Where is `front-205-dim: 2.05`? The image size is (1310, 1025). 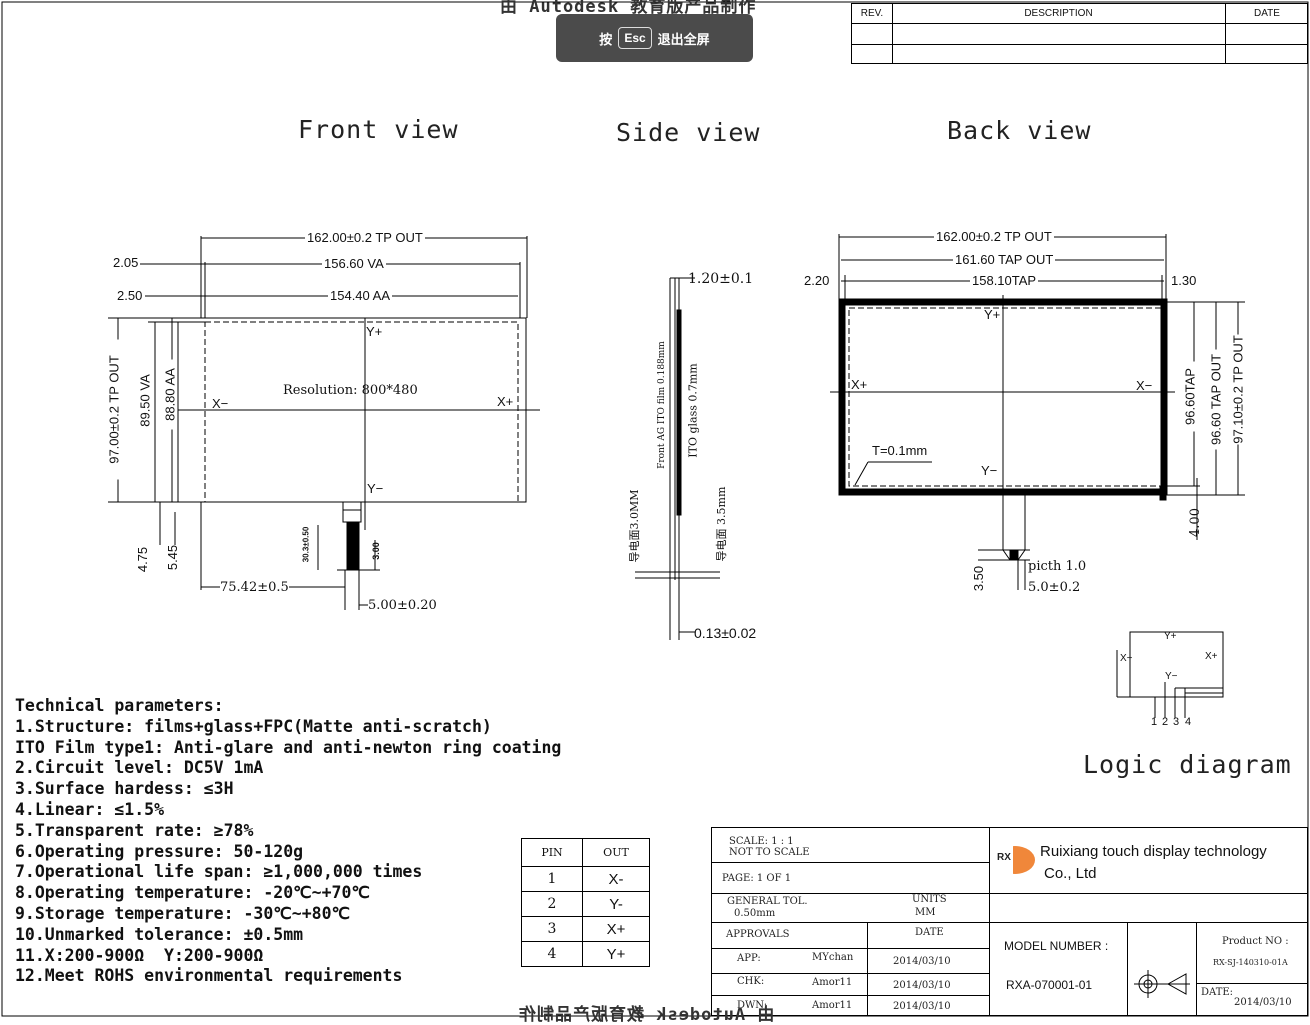
front-205-dim: 2.05 is located at coordinates (126, 262).